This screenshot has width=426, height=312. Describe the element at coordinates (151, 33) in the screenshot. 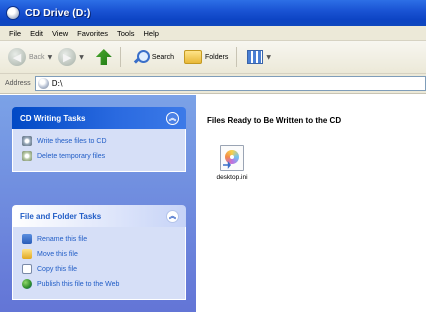

I see `menu-help: Help` at that location.